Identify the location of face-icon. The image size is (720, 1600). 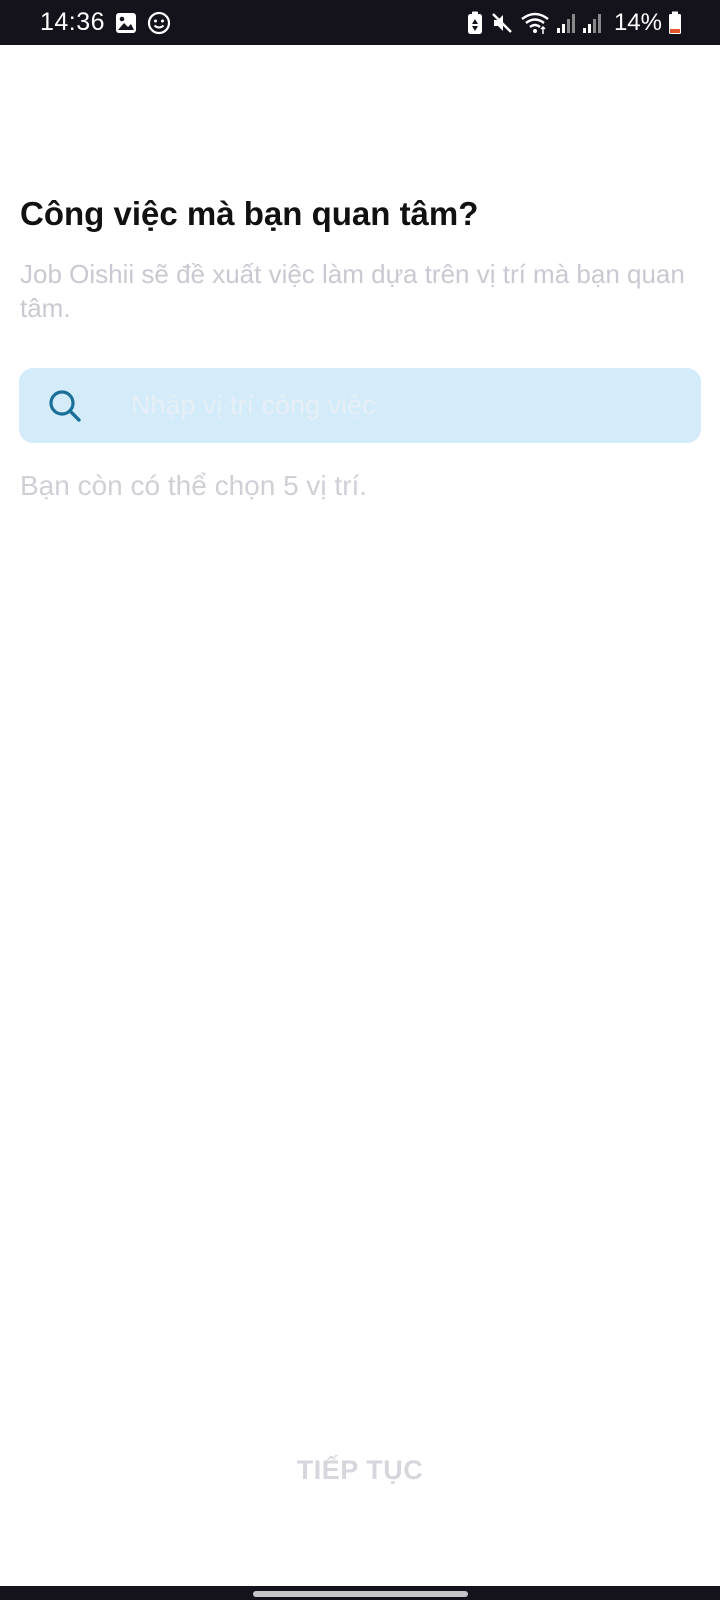
(159, 23).